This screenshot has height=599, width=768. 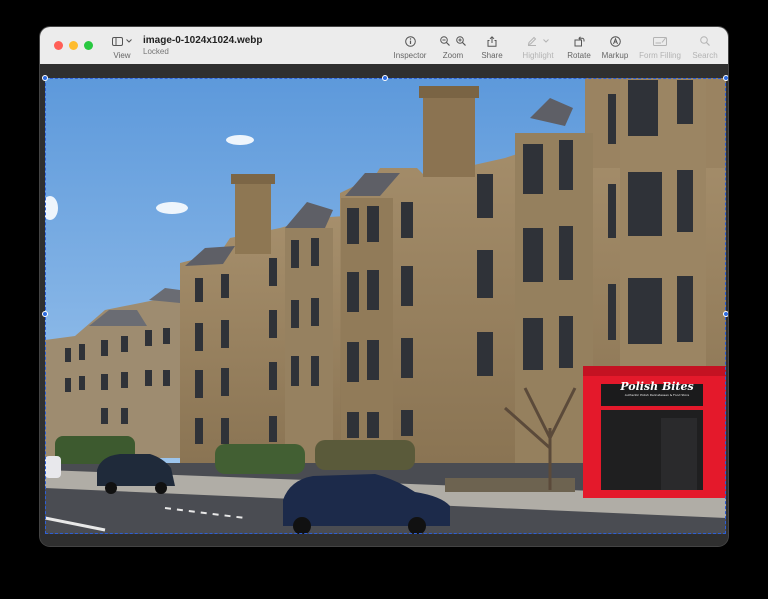 What do you see at coordinates (45, 78) in the screenshot?
I see `selection-handle-top-left` at bounding box center [45, 78].